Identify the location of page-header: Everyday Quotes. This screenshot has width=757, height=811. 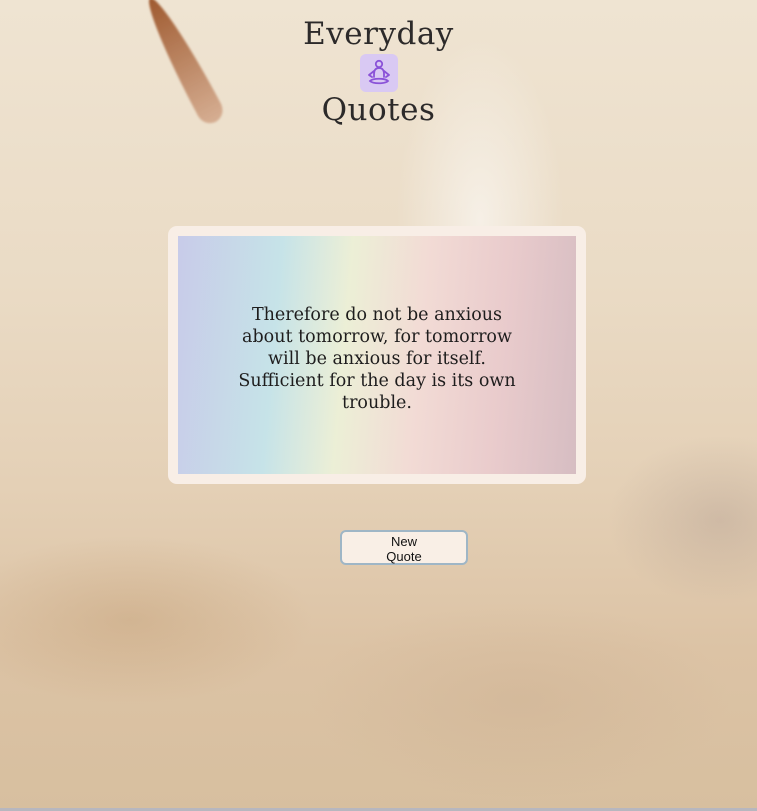
(378, 72).